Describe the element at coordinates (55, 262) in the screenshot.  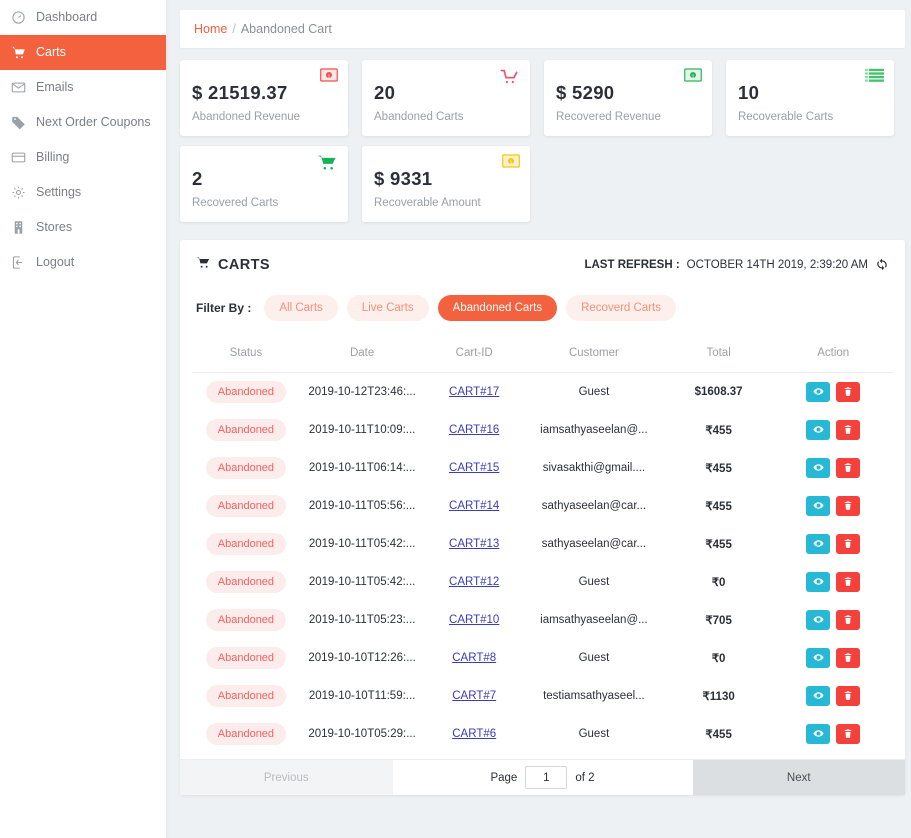
I see `sidebar-item-label: Logout` at that location.